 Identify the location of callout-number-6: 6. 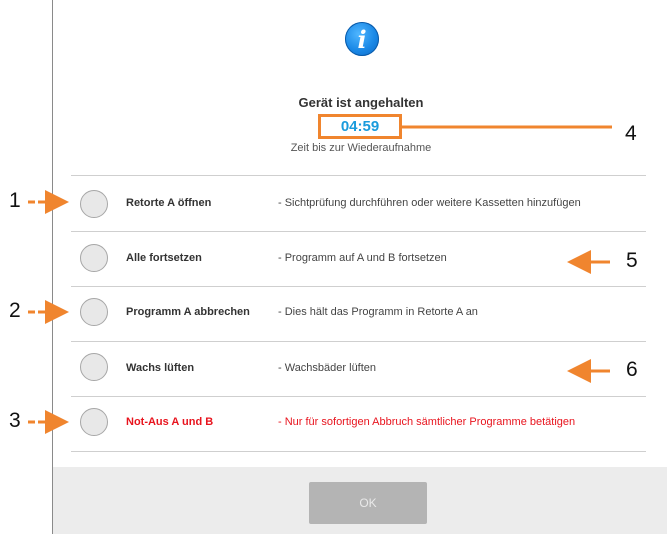
(632, 369).